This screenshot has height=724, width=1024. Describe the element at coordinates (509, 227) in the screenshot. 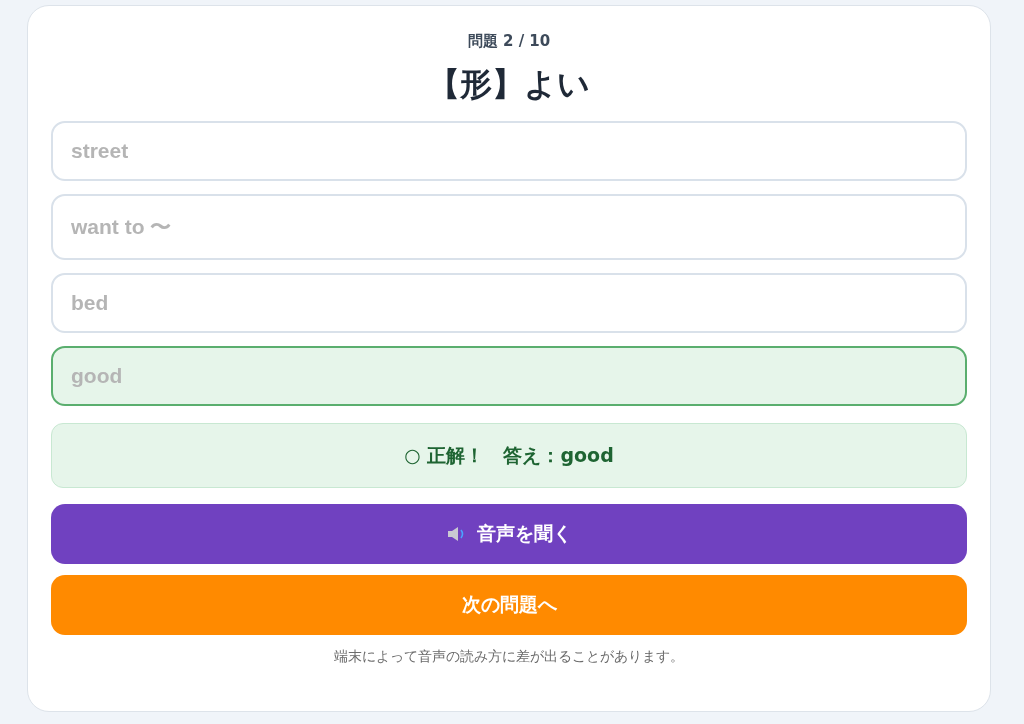

I see `answer-option: want to 〜` at that location.